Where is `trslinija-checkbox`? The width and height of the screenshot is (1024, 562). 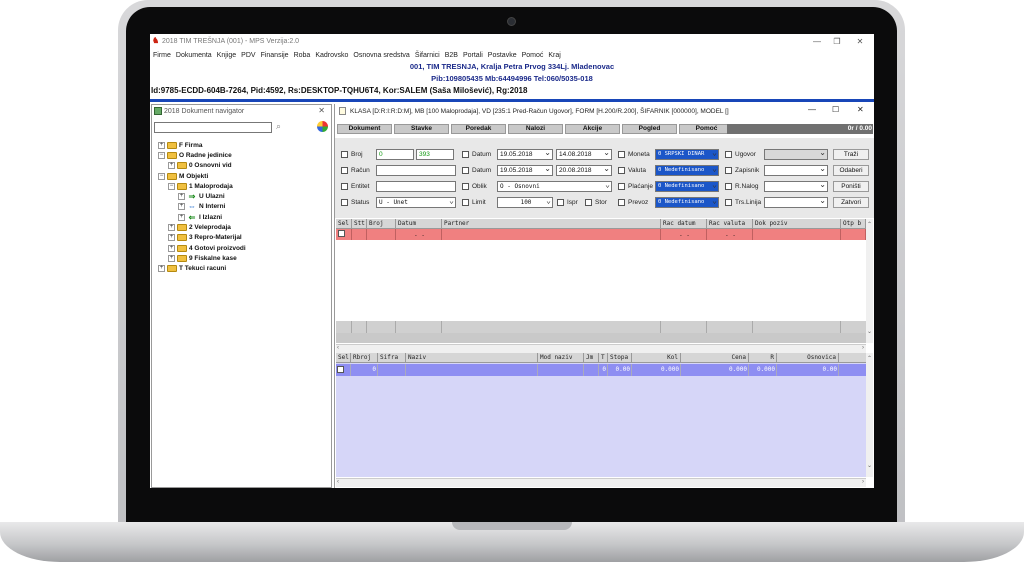
trslinija-checkbox is located at coordinates (728, 202).